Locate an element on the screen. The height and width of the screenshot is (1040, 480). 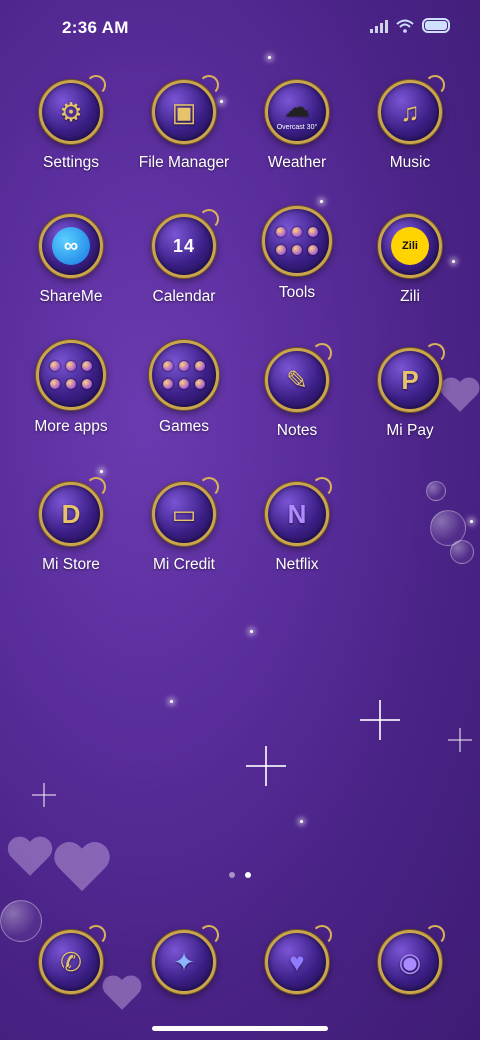
page-dot is located at coordinates (232, 875).